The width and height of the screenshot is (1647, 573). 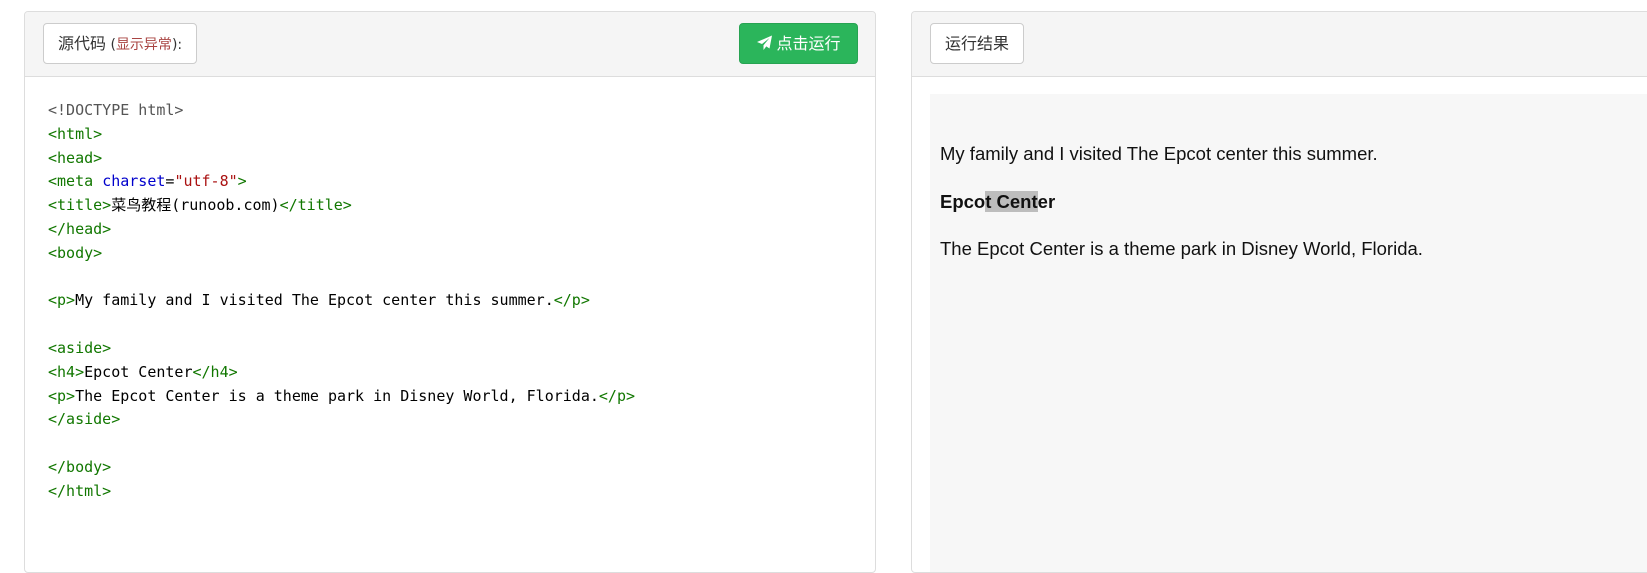 What do you see at coordinates (80, 490) in the screenshot?
I see `code-token: </html>` at bounding box center [80, 490].